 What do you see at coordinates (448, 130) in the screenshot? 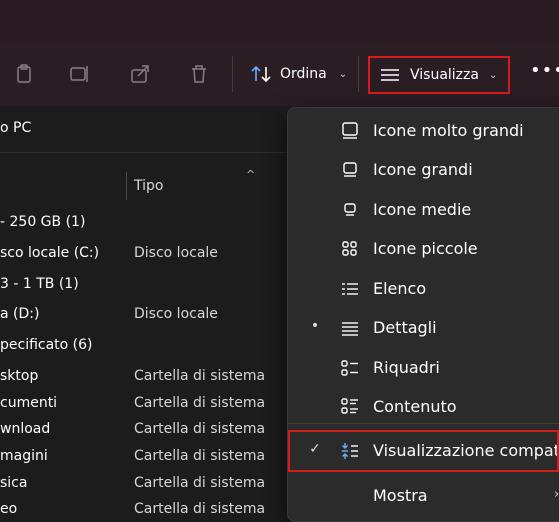
I see `menu-item-label: Icone molto grandi` at bounding box center [448, 130].